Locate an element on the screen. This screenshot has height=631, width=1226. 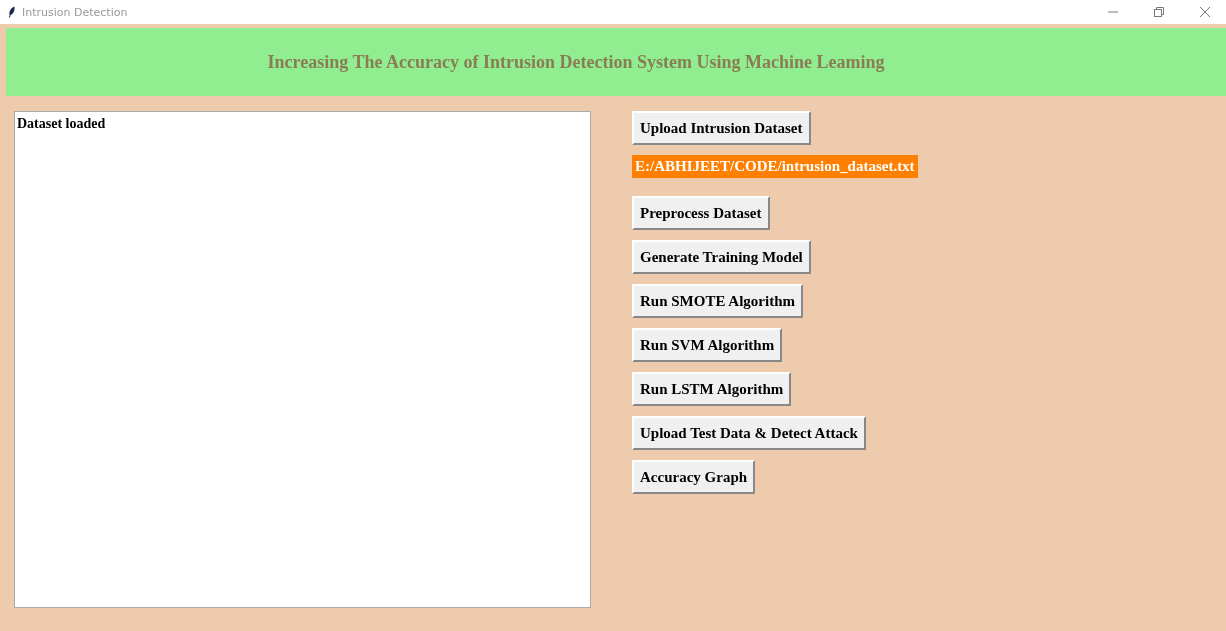
action-button: Preprocess Dataset is located at coordinates (701, 213).